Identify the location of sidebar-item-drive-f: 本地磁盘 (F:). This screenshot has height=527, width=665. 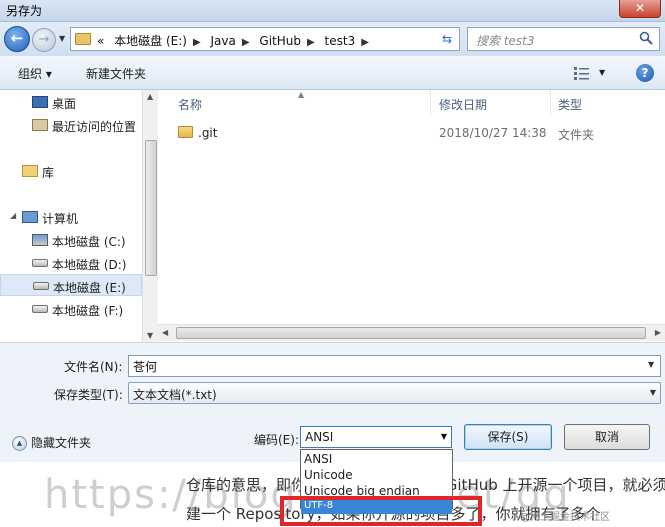
(71, 309).